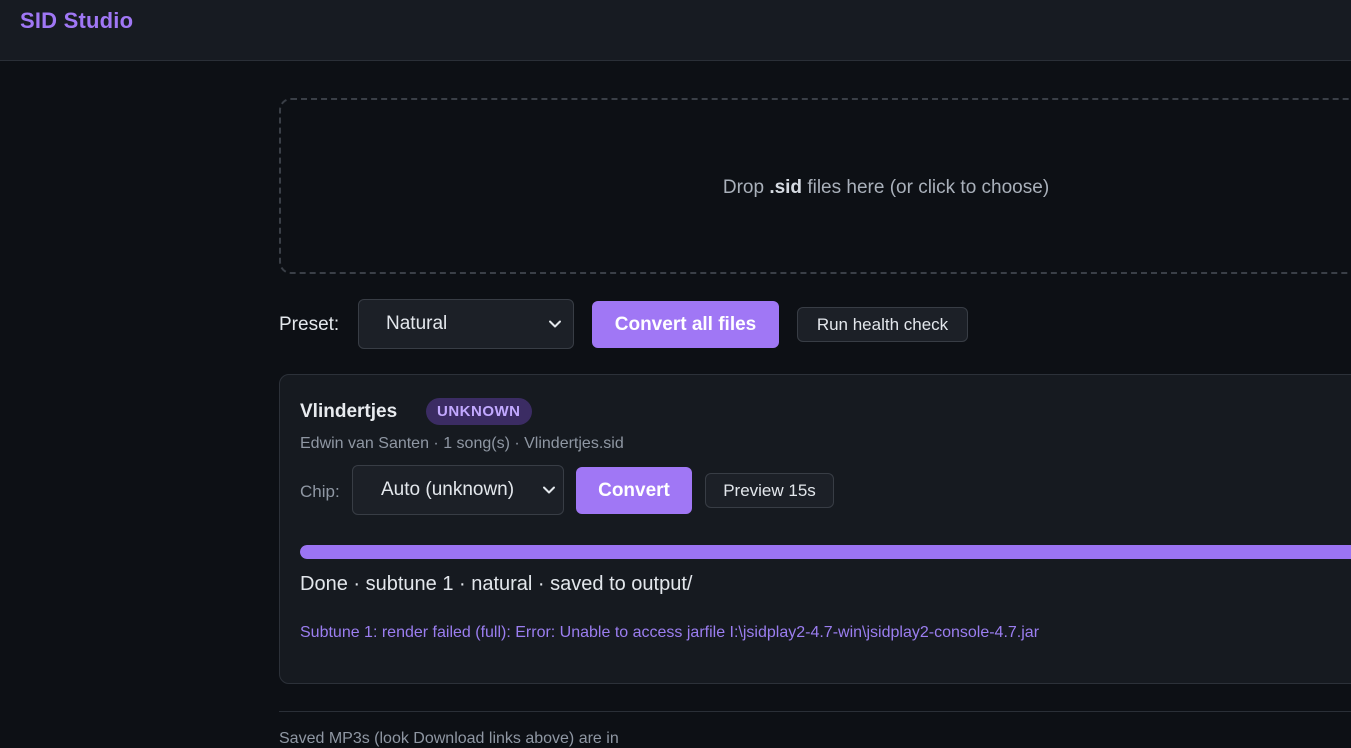  What do you see at coordinates (675, 30) in the screenshot?
I see `top-bar: SID Studio` at bounding box center [675, 30].